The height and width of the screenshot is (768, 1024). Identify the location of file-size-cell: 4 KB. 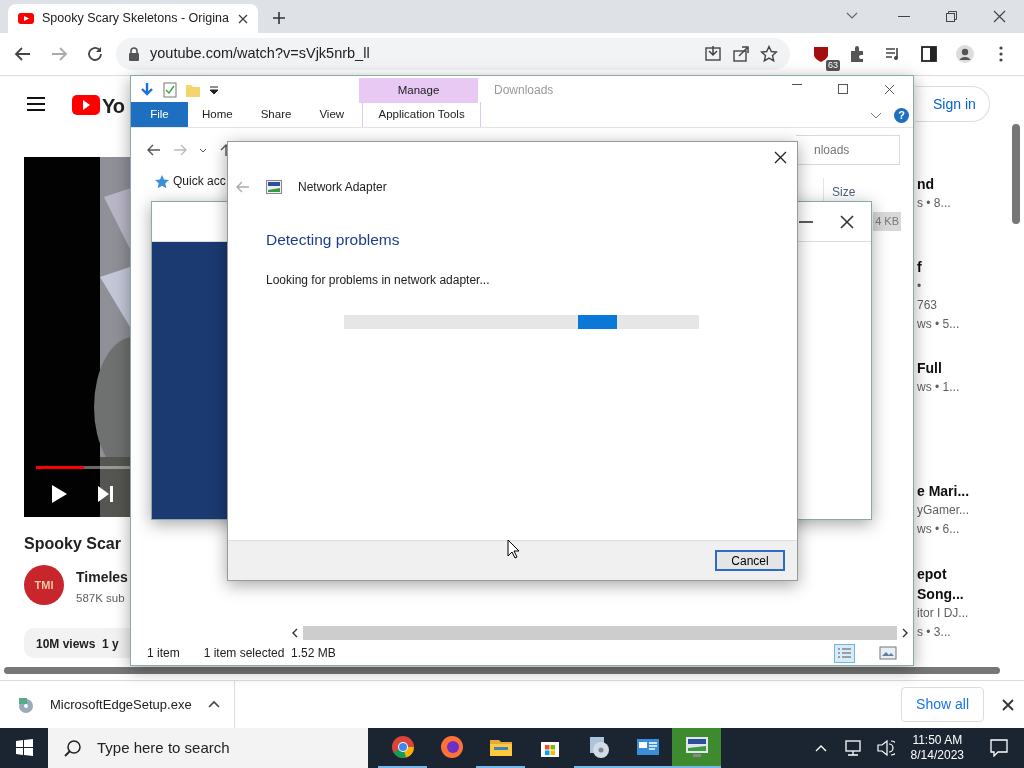
(887, 221).